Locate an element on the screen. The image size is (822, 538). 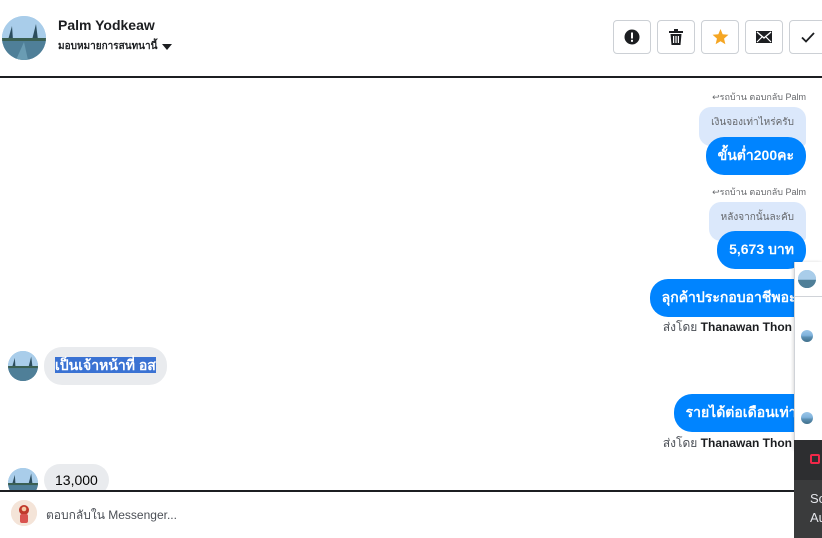
conversation-header: Palm Yodkeaw มอบหมายการสนทนานี้ is located at coordinates (411, 39).